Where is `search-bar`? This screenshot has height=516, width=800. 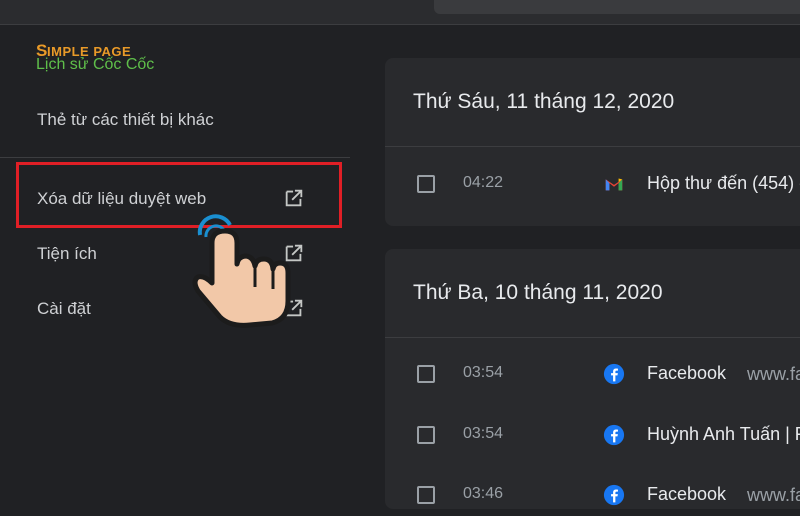
search-bar is located at coordinates (617, 7).